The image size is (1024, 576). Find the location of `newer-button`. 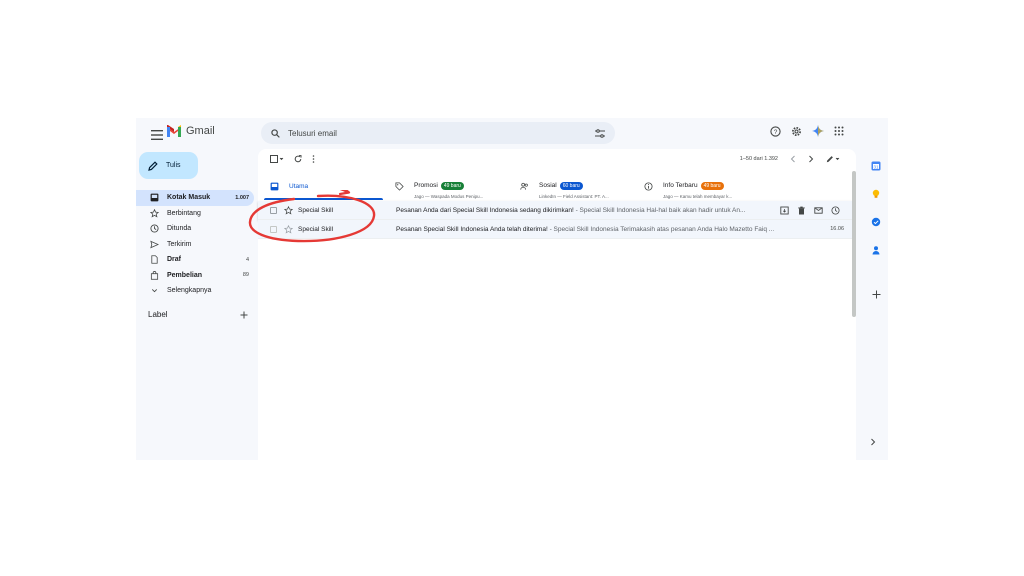

newer-button is located at coordinates (793, 159).